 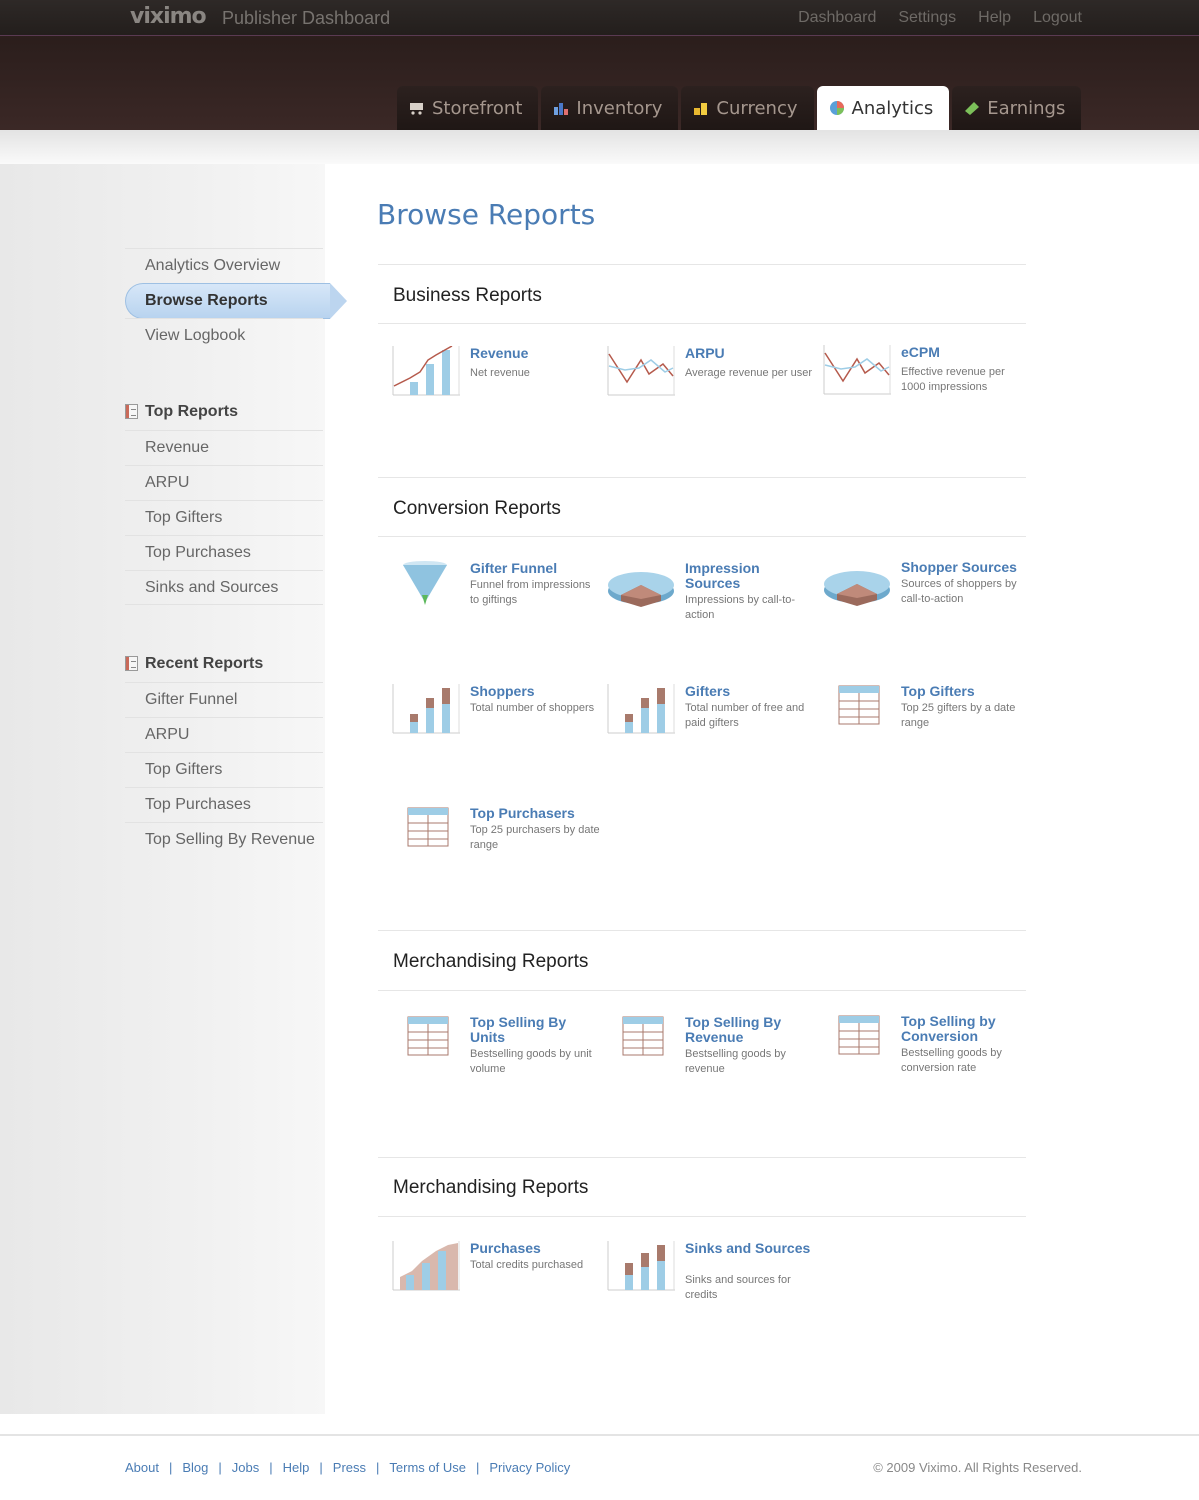 I want to click on footer-link-terms: Terms of Use, so click(x=427, y=1467).